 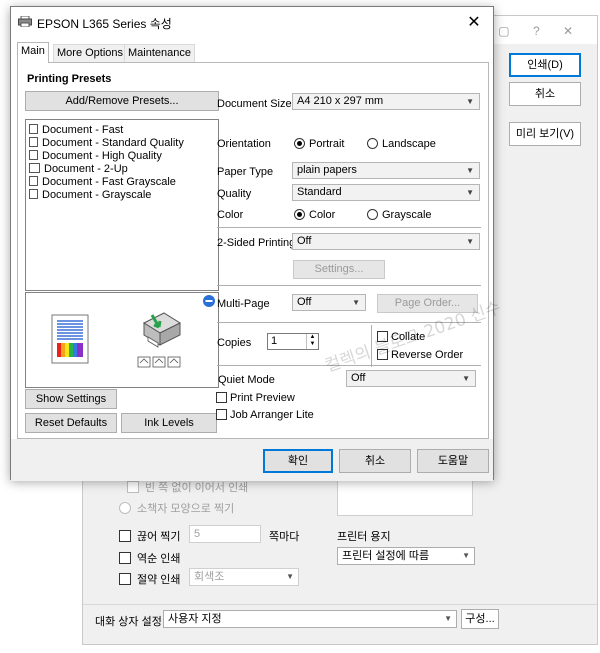 What do you see at coordinates (329, 302) in the screenshot?
I see `multi-page-select: Off ▼` at bounding box center [329, 302].